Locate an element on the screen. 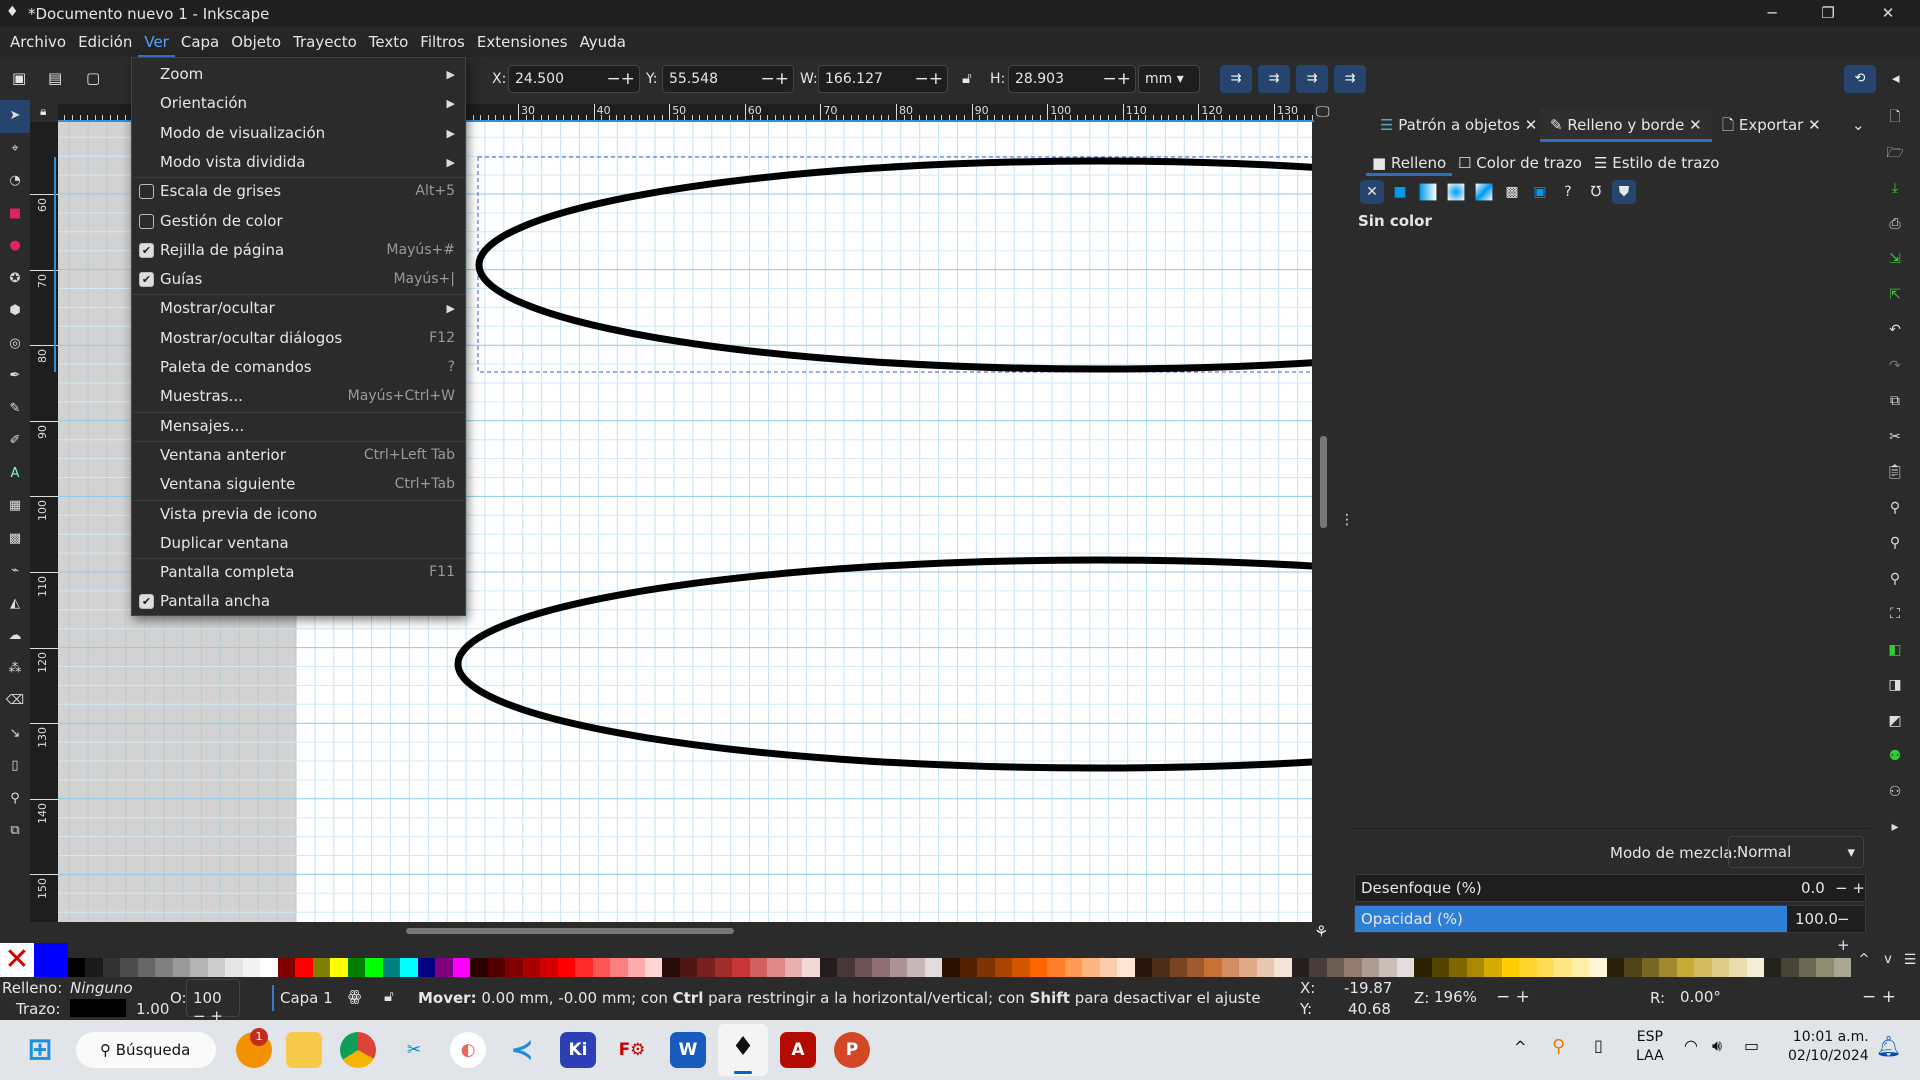 The width and height of the screenshot is (1920, 1080). menu-capa: Capa is located at coordinates (200, 42).